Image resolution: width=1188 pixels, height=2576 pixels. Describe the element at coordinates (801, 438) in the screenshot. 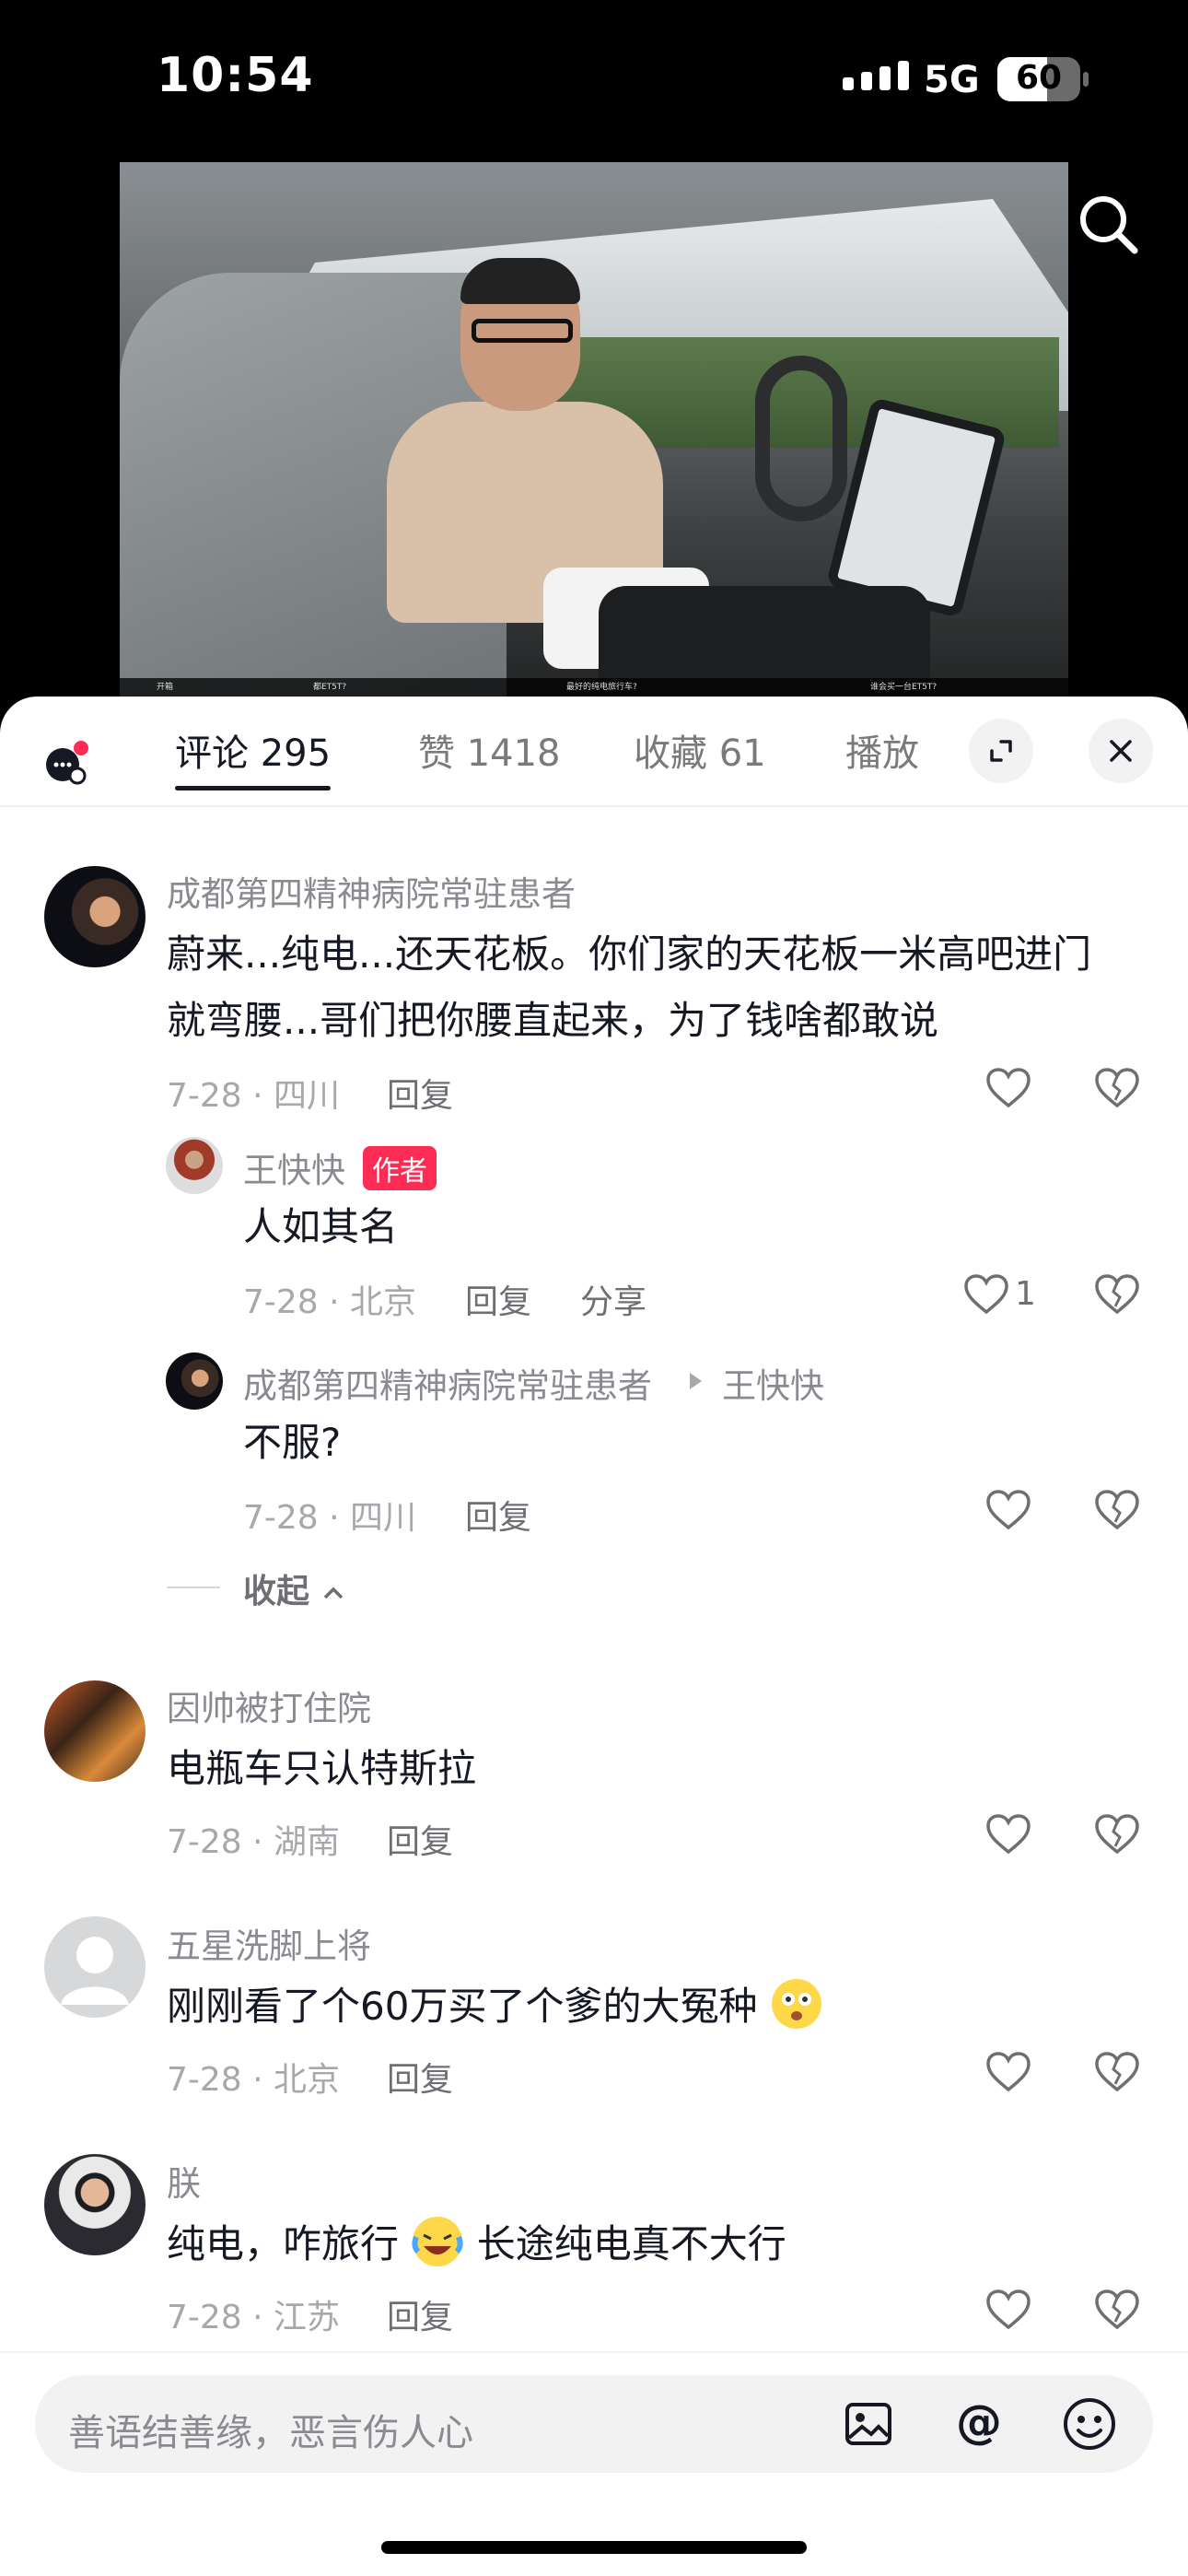

I see `video-steering-wheel` at that location.